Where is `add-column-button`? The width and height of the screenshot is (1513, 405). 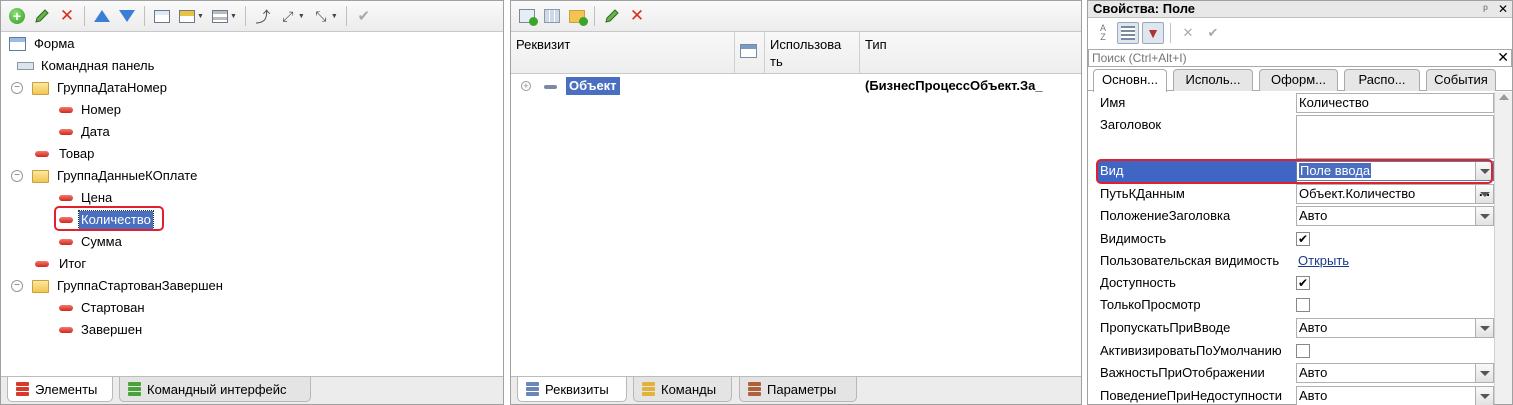
add-column-button is located at coordinates (552, 16).